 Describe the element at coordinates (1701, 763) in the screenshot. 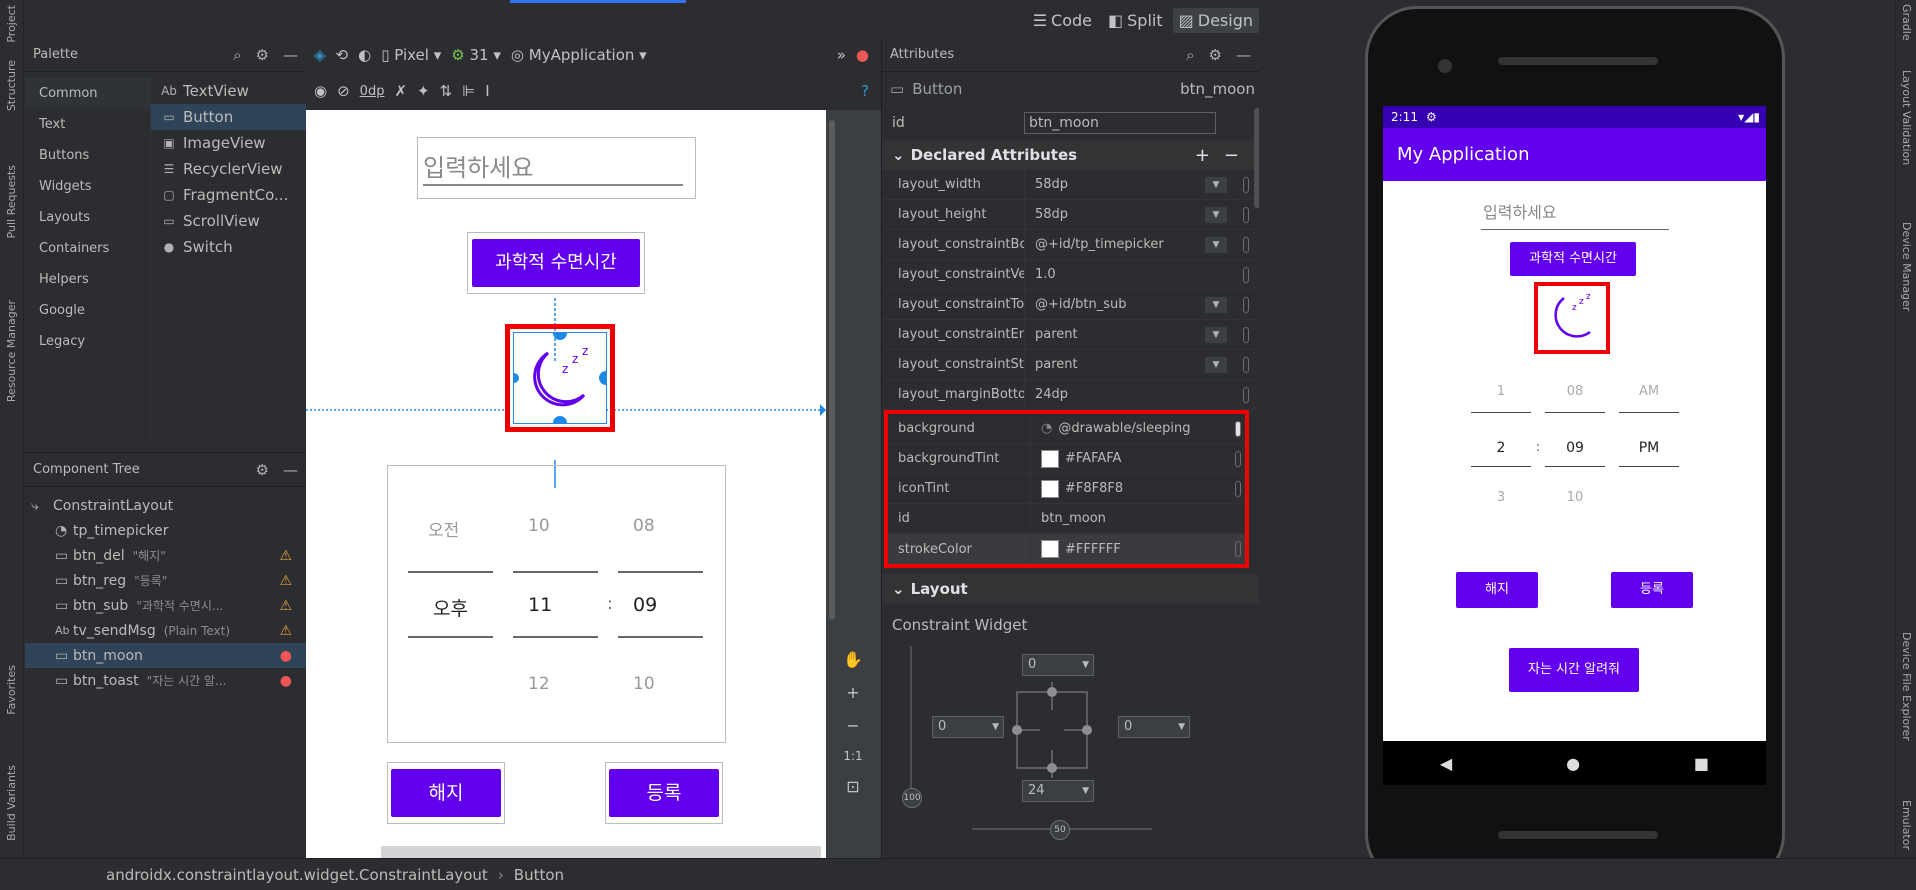

I see `recents-icon: ■` at that location.